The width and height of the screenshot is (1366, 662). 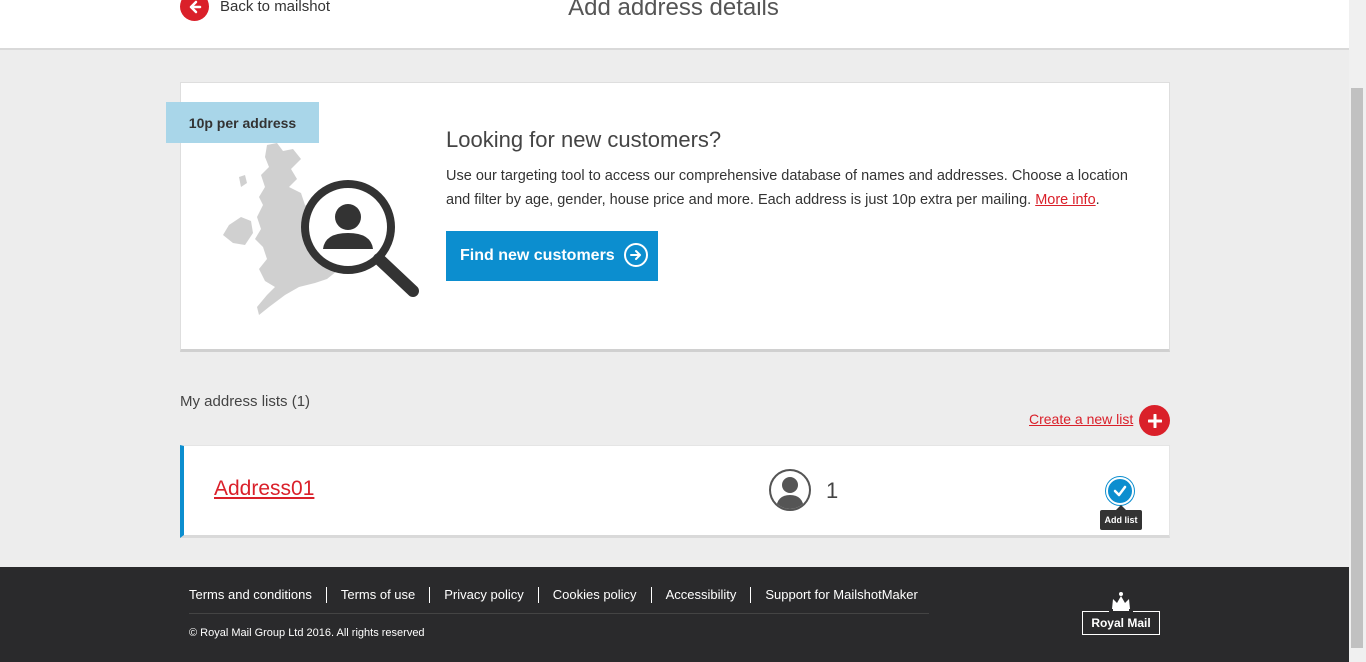 What do you see at coordinates (790, 490) in the screenshot?
I see `user-avatar-icon` at bounding box center [790, 490].